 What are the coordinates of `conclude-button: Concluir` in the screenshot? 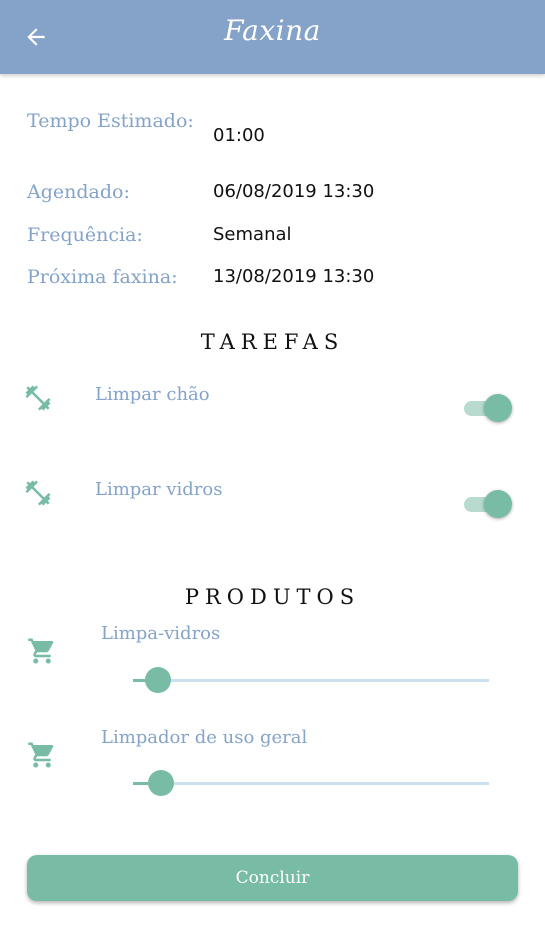 It's located at (272, 878).